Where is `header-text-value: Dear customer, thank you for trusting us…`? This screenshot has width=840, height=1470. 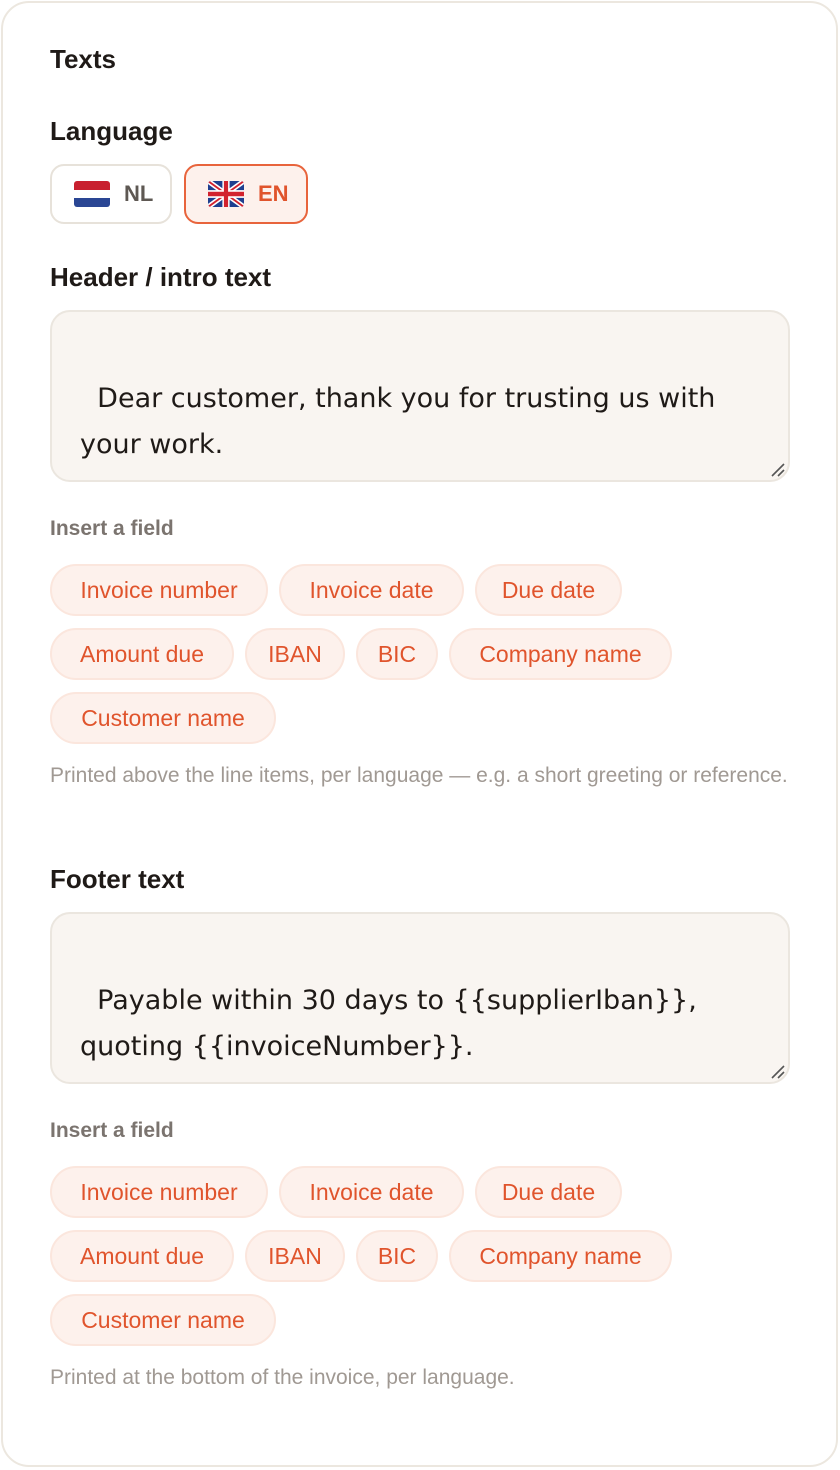 header-text-value: Dear customer, thank you for trusting us… is located at coordinates (402, 421).